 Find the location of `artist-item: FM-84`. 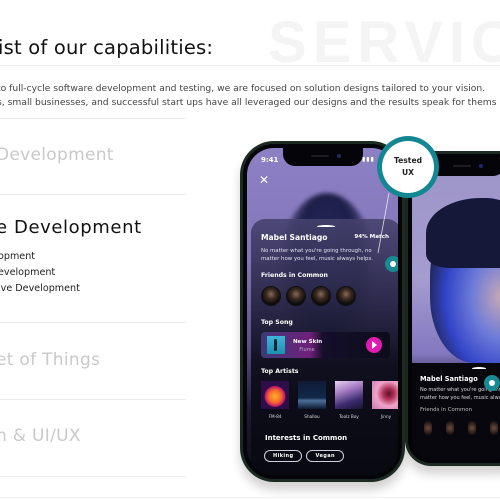

artist-item: FM-84 is located at coordinates (275, 400).